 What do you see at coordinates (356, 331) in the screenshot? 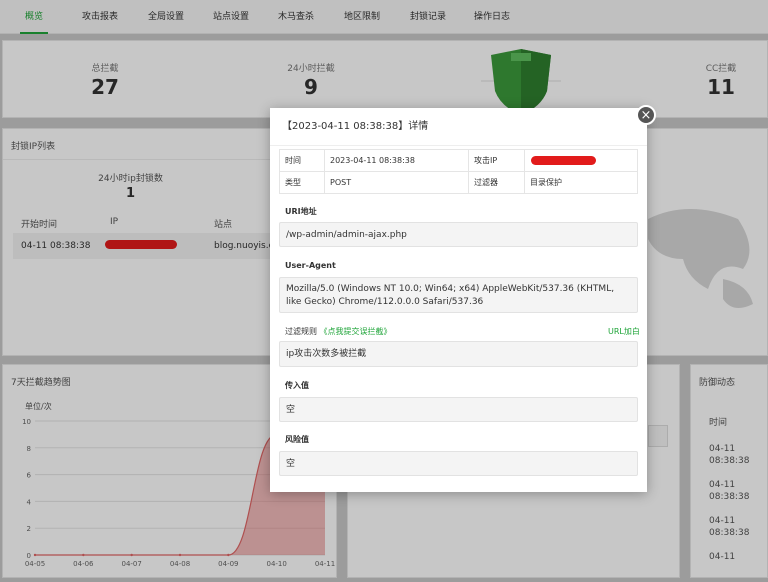
I see `report-false-positive-link: 《点我提交误拦截》` at bounding box center [356, 331].